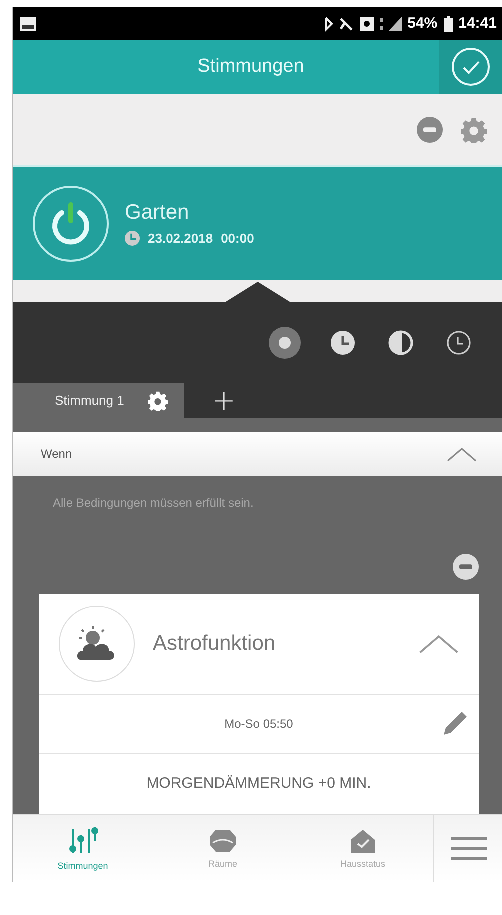 This screenshot has height=915, width=502. Describe the element at coordinates (257, 454) in the screenshot. I see `section-header: Wenn` at that location.